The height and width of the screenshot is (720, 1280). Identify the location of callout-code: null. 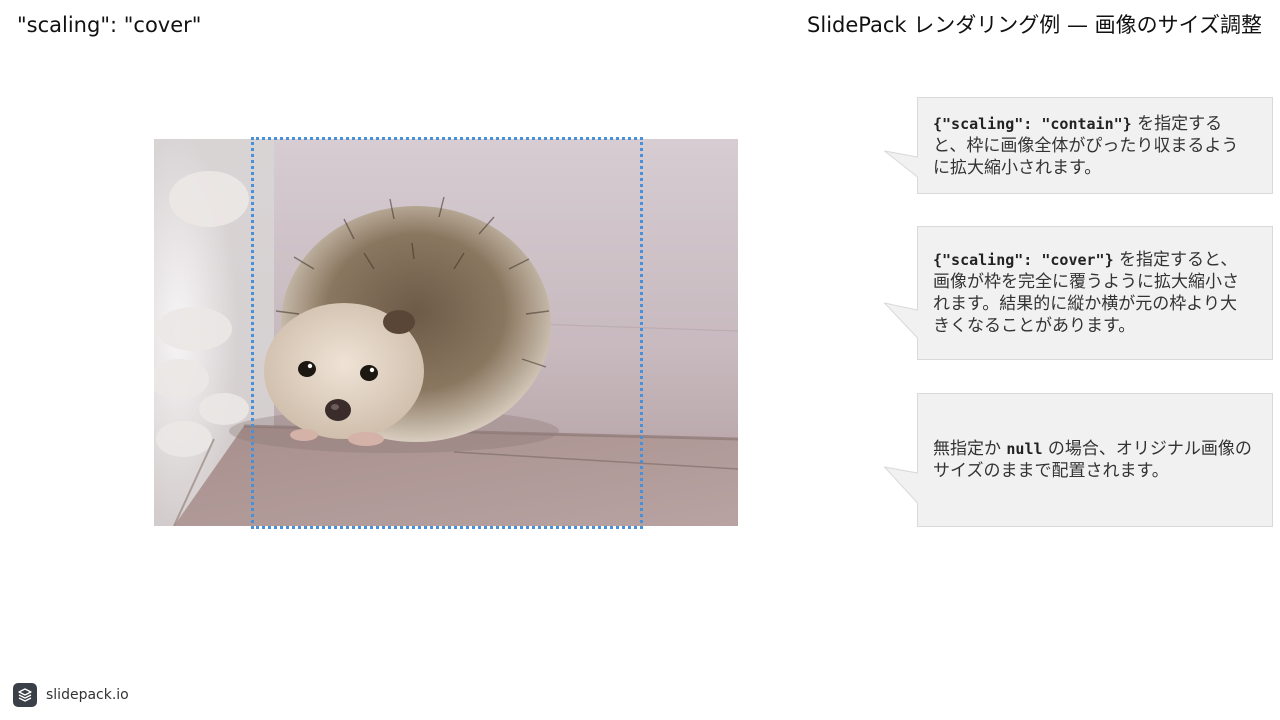
(1024, 449).